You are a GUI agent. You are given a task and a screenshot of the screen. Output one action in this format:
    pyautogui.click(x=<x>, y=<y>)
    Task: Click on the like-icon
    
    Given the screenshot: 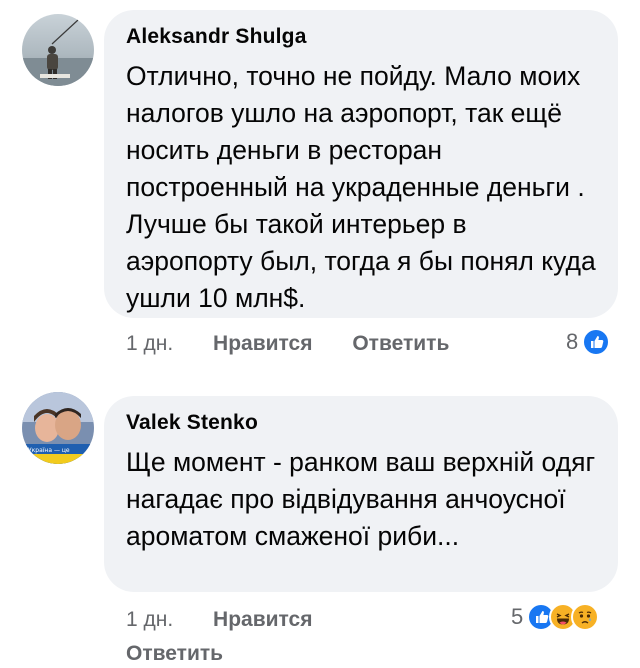 What is the action you would take?
    pyautogui.click(x=596, y=342)
    